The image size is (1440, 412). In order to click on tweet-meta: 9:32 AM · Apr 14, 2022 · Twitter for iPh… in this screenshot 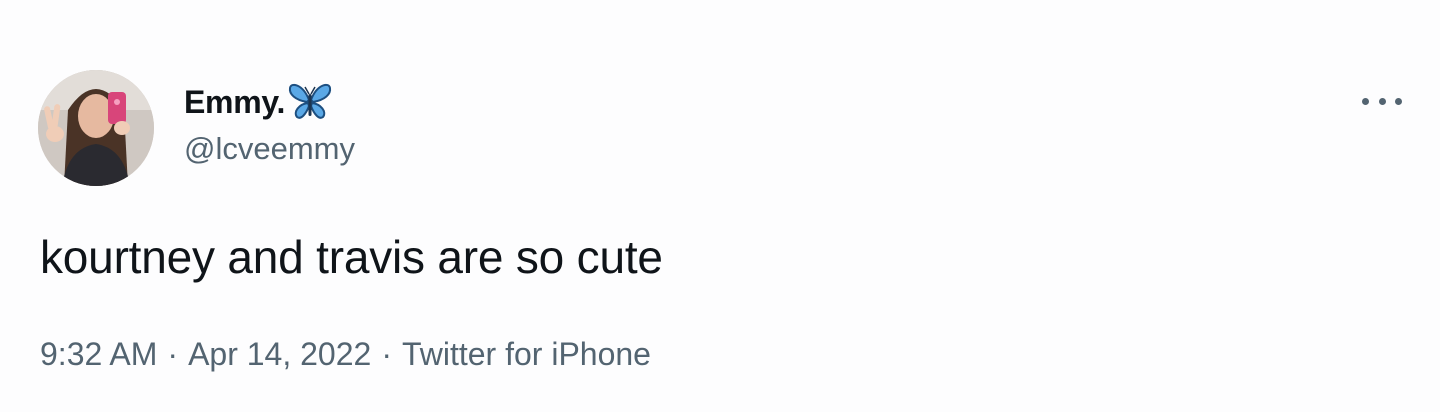, I will do `click(345, 354)`.